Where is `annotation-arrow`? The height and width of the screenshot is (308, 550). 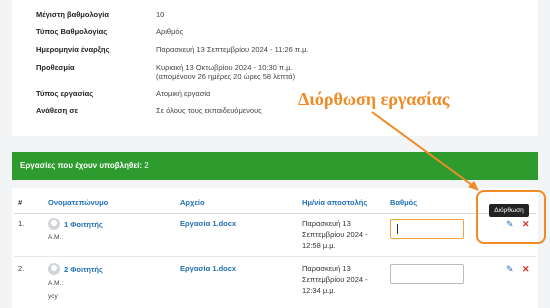 annotation-arrow is located at coordinates (425, 151).